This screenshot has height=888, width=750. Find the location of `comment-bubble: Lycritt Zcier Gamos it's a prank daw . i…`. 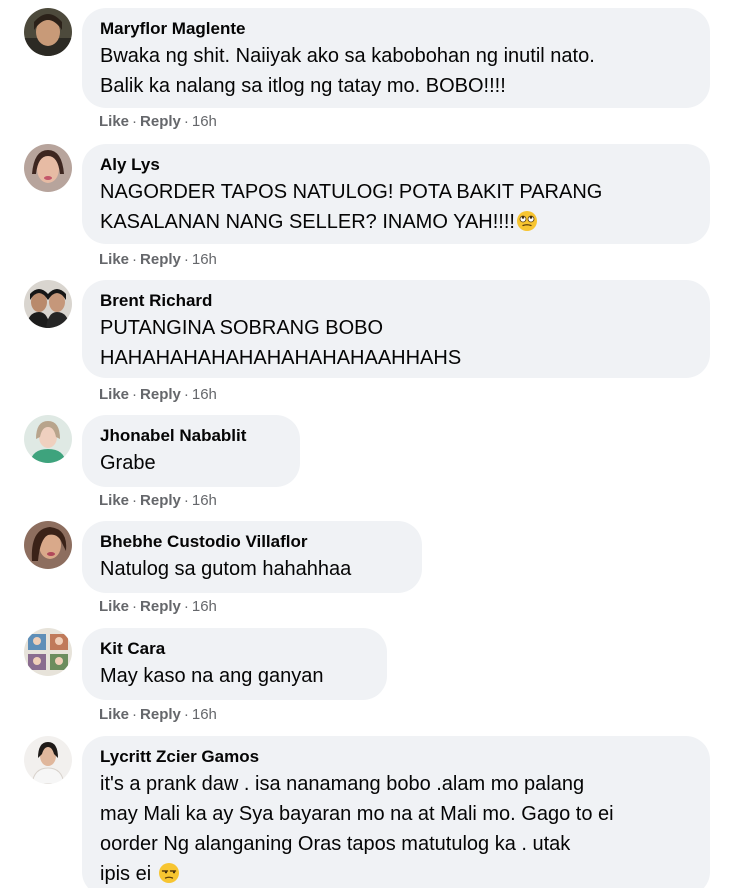

comment-bubble: Lycritt Zcier Gamos it's a prank daw . i… is located at coordinates (396, 812).